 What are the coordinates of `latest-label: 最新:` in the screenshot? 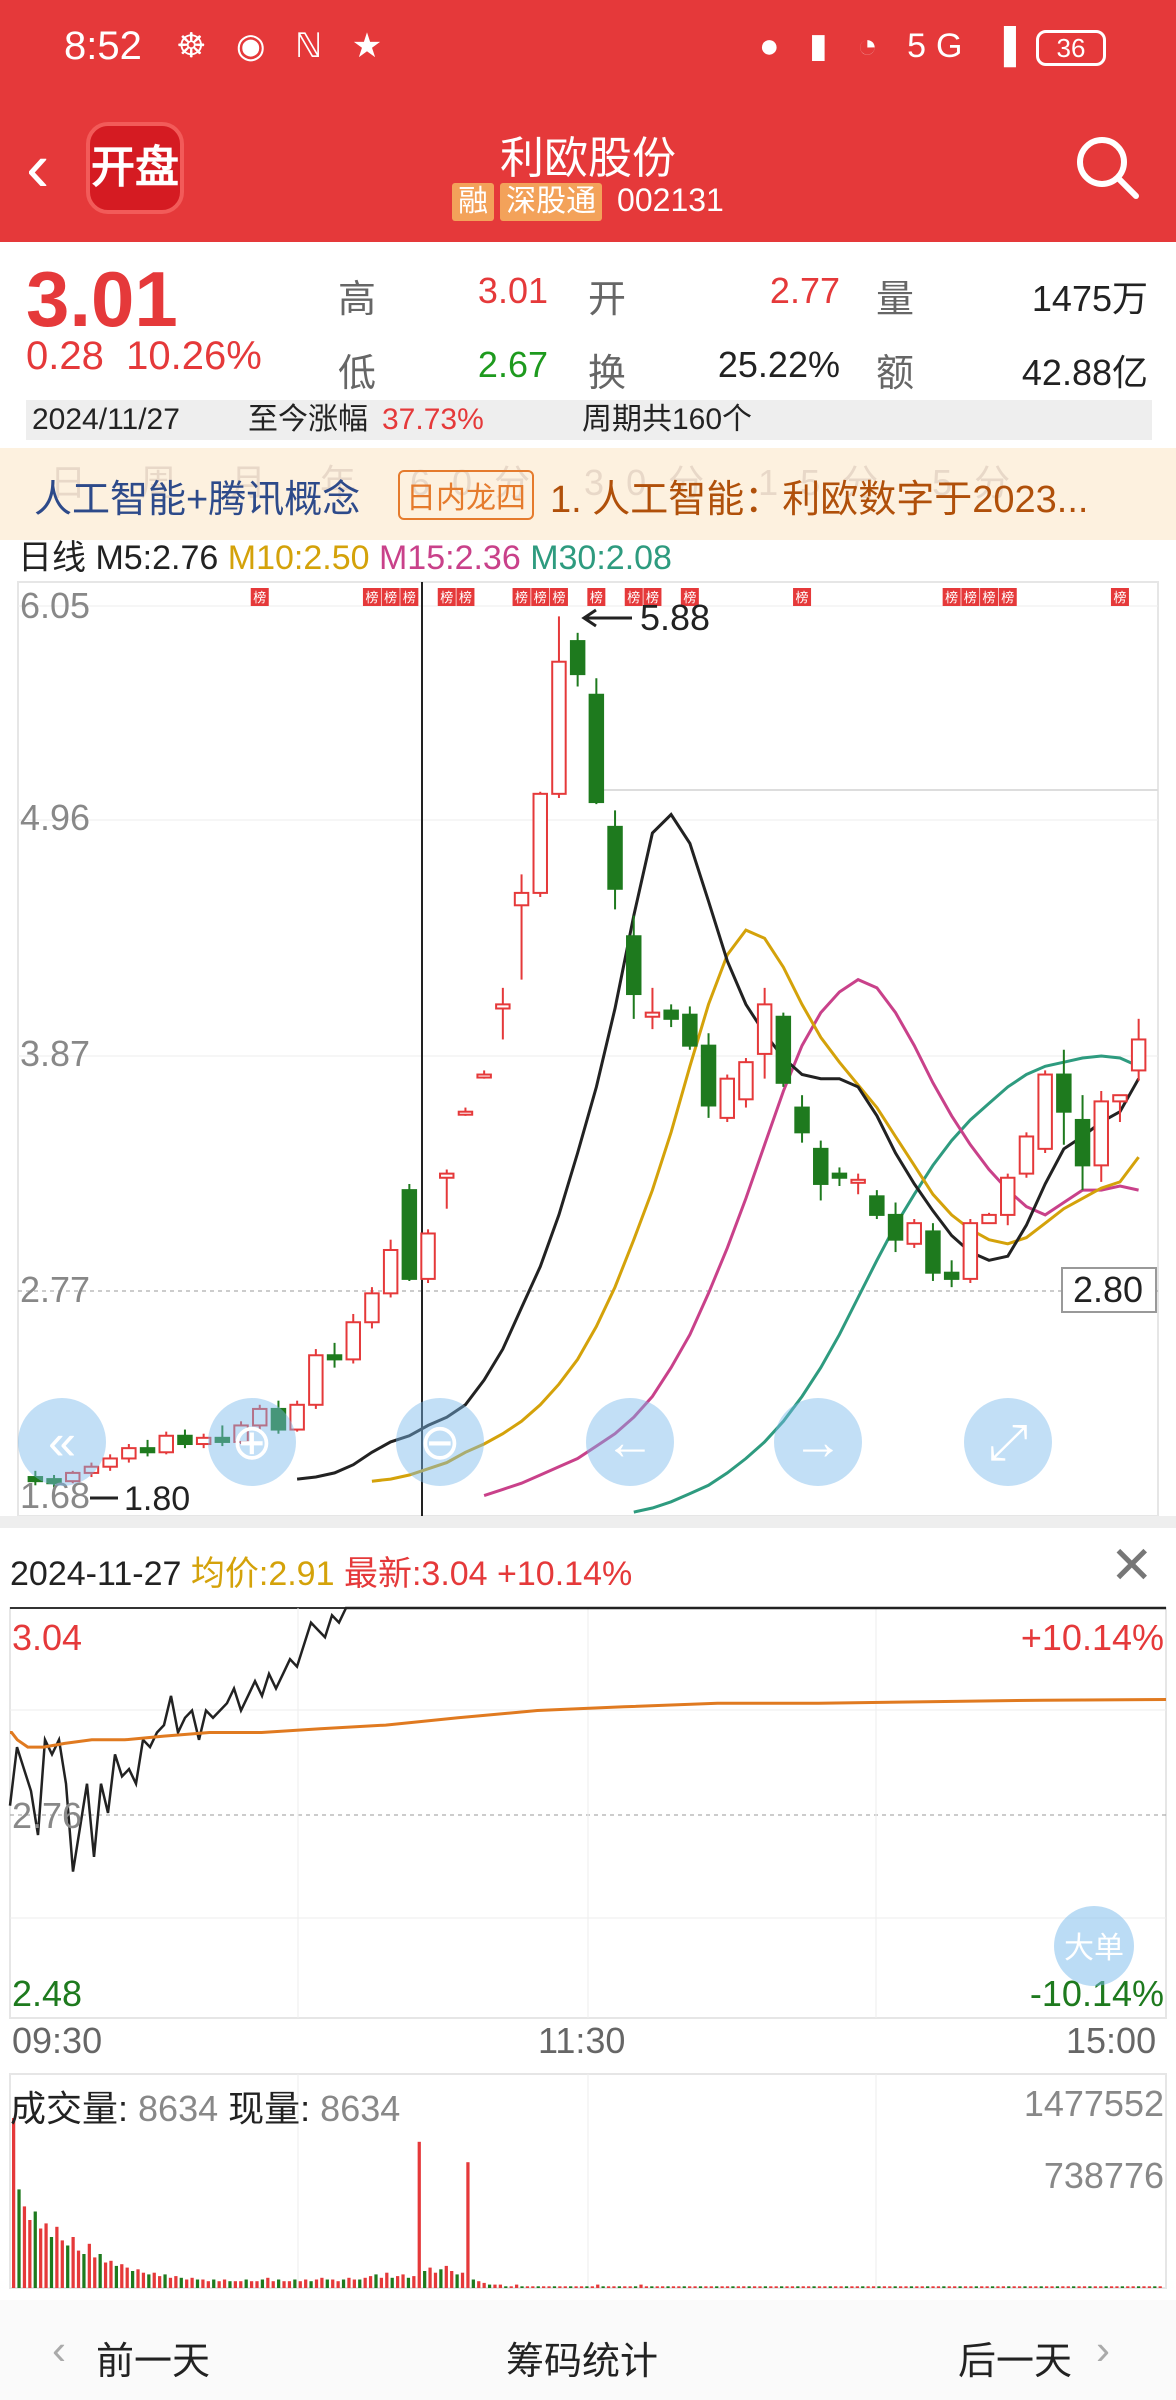 It's located at (382, 1574).